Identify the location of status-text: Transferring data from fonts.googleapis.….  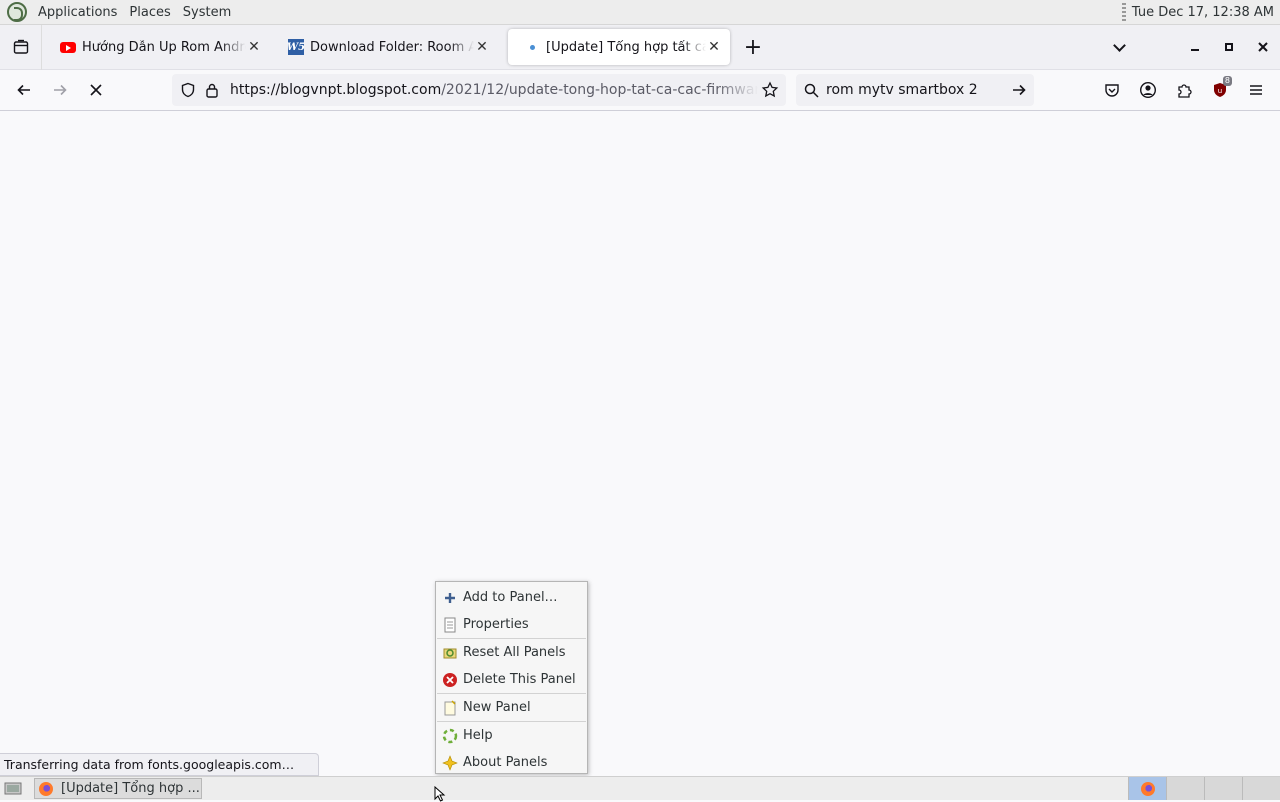
(159, 764).